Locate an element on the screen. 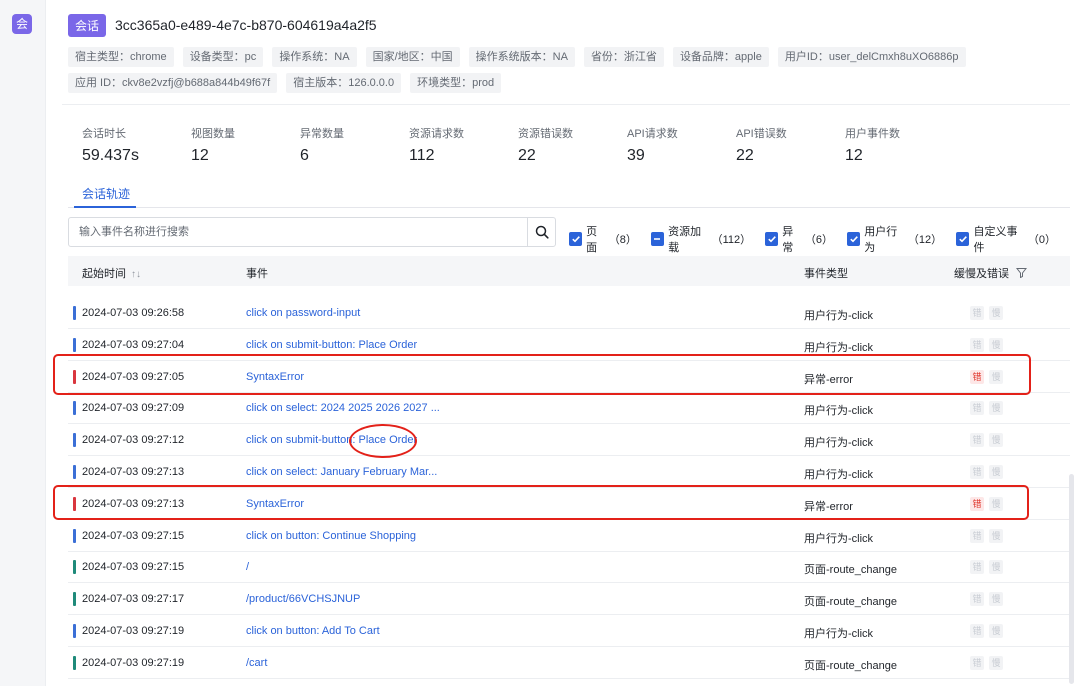 This screenshot has height=686, width=1080. tab-active-indicator is located at coordinates (105, 207).